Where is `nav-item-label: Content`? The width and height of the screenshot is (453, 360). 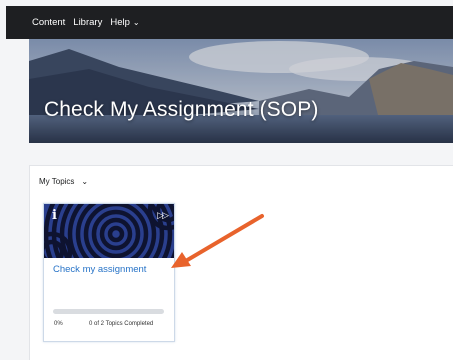
nav-item-label: Content is located at coordinates (49, 22).